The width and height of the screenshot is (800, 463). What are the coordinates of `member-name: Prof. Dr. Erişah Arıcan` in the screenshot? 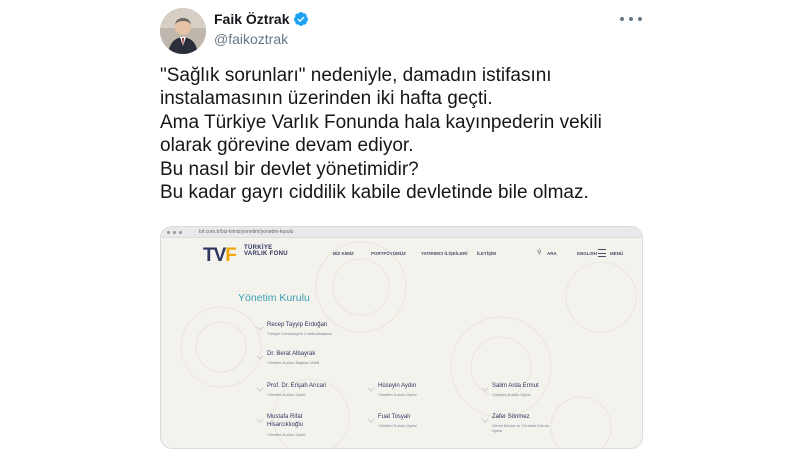 It's located at (297, 386).